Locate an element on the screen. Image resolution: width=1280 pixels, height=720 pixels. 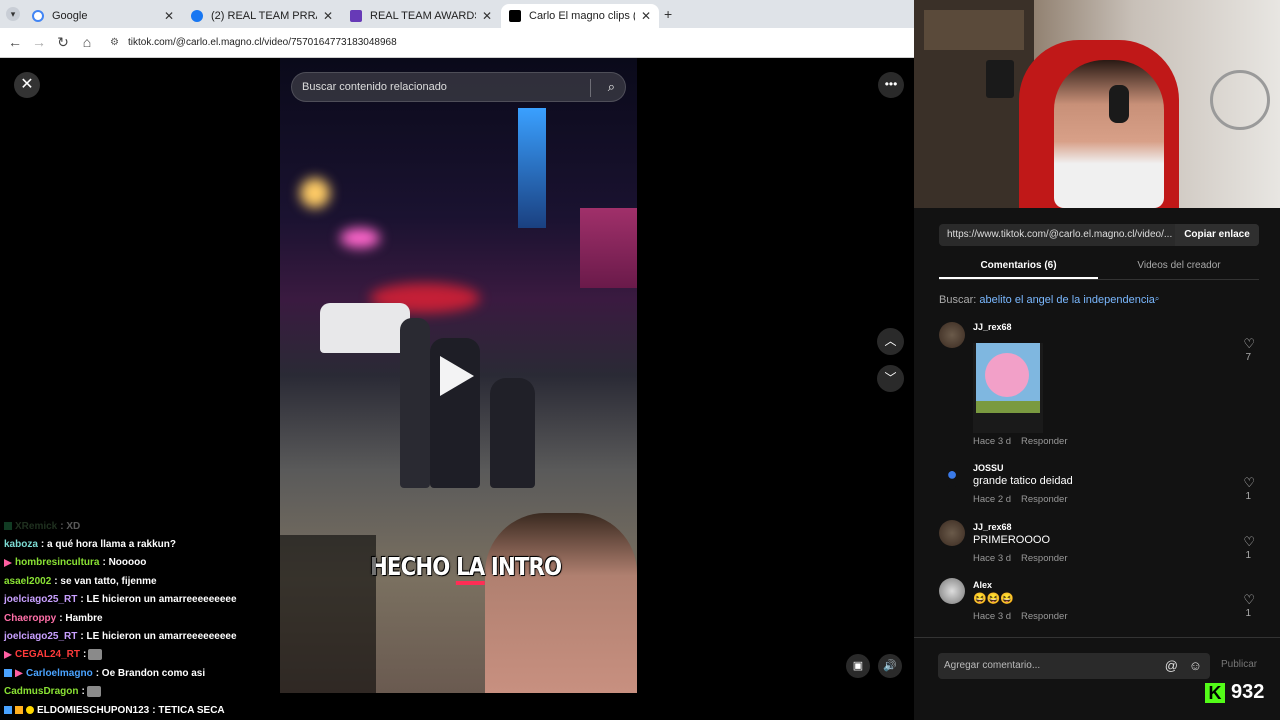
search-term-link: abelito el angel de la independencia is located at coordinates (1067, 300).